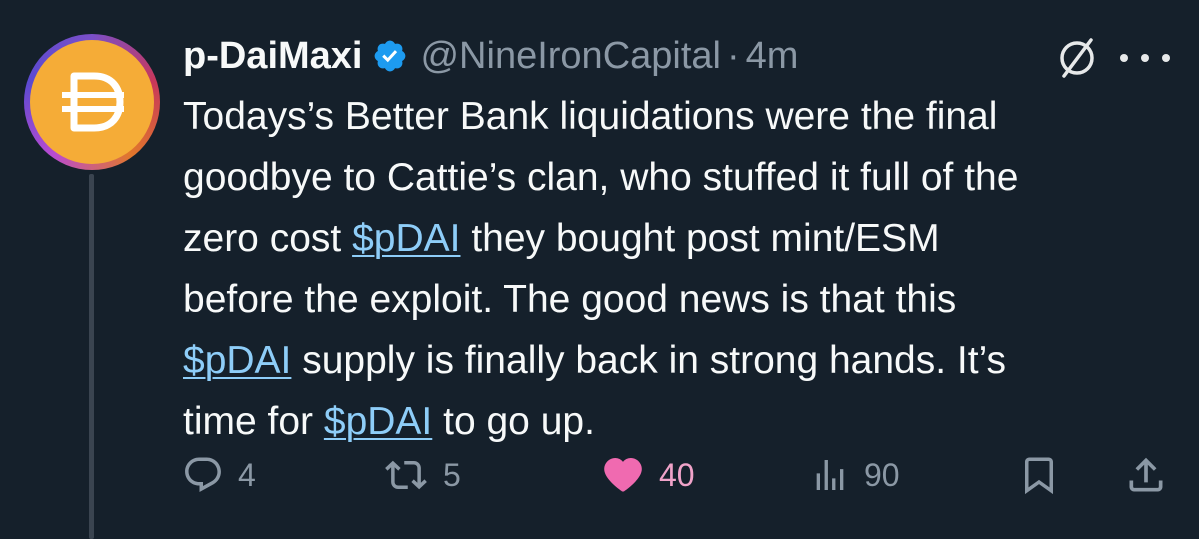  Describe the element at coordinates (772, 56) in the screenshot. I see `tweet-timestamp: 4m` at that location.